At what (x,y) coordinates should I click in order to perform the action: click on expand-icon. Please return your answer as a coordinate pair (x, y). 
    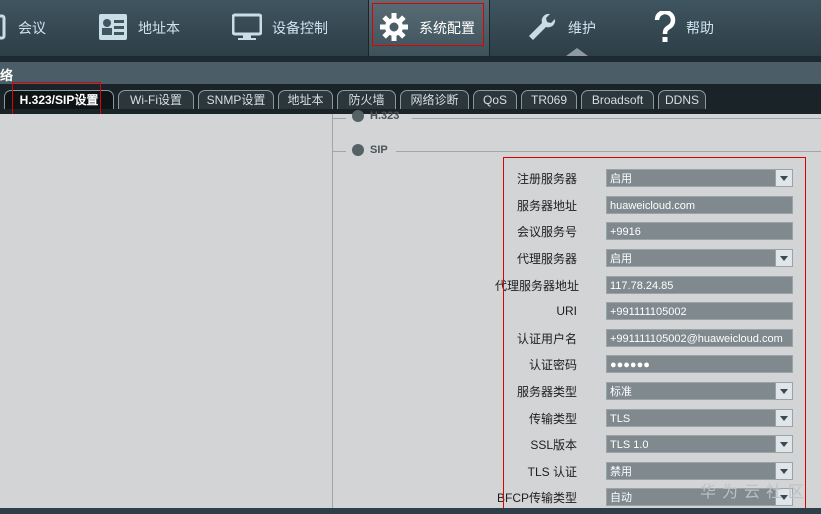
    Looking at the image, I should click on (358, 150).